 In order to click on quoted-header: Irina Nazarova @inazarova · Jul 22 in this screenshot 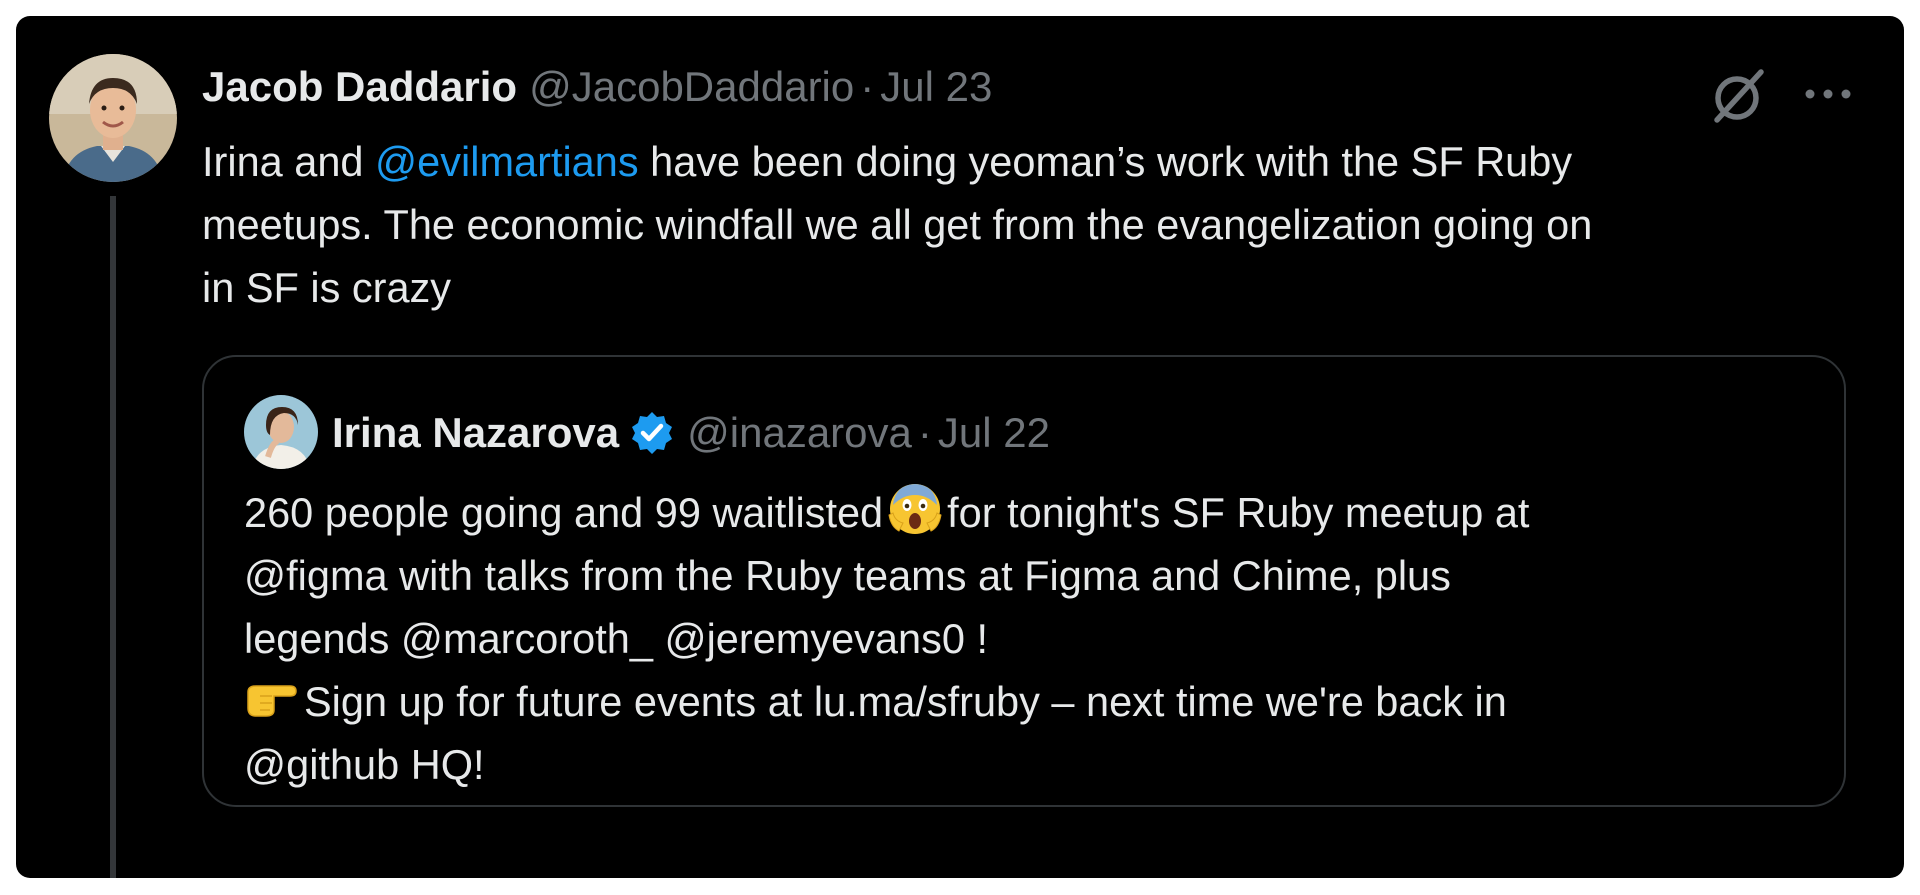, I will do `click(691, 433)`.